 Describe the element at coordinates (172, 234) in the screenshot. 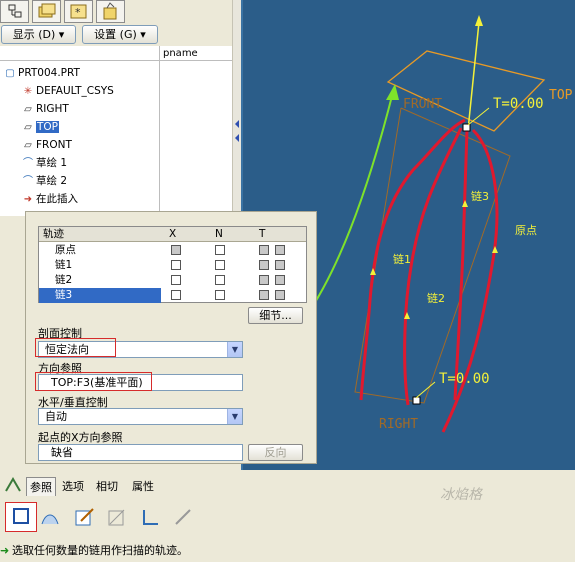

I see `table-header: 轨迹 X N T` at that location.